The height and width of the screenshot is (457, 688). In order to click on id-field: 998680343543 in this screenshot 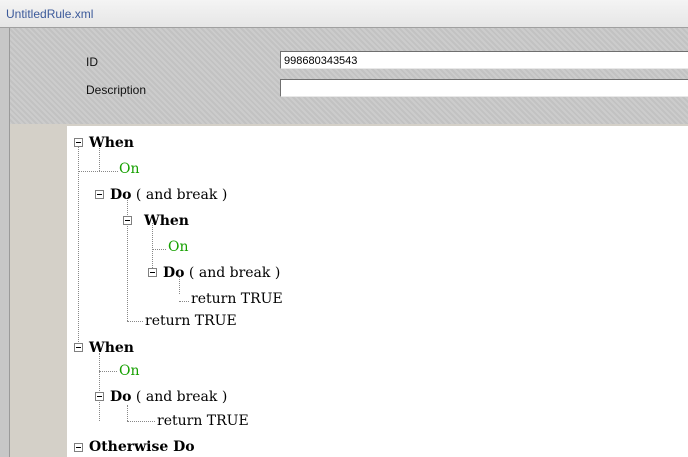, I will do `click(484, 60)`.